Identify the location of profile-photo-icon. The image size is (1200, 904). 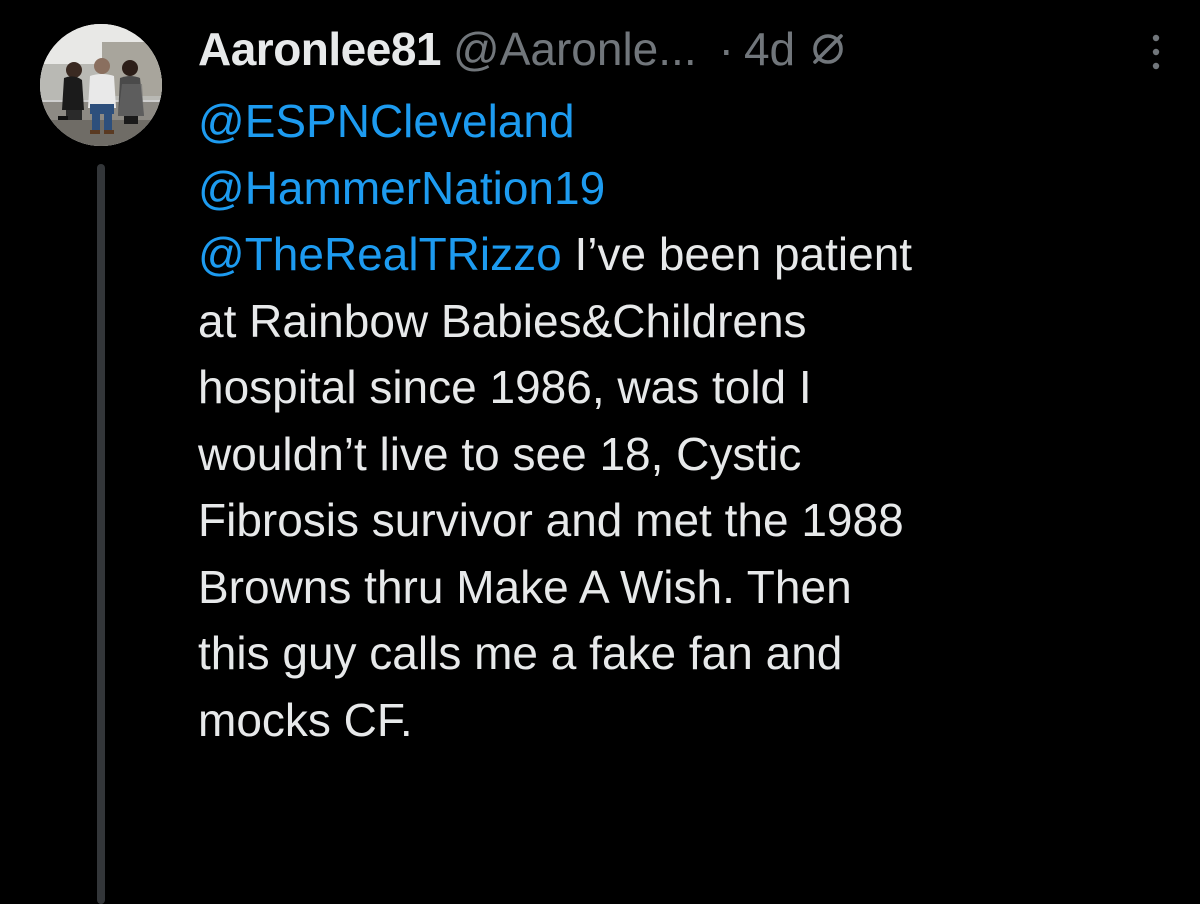
(101, 85).